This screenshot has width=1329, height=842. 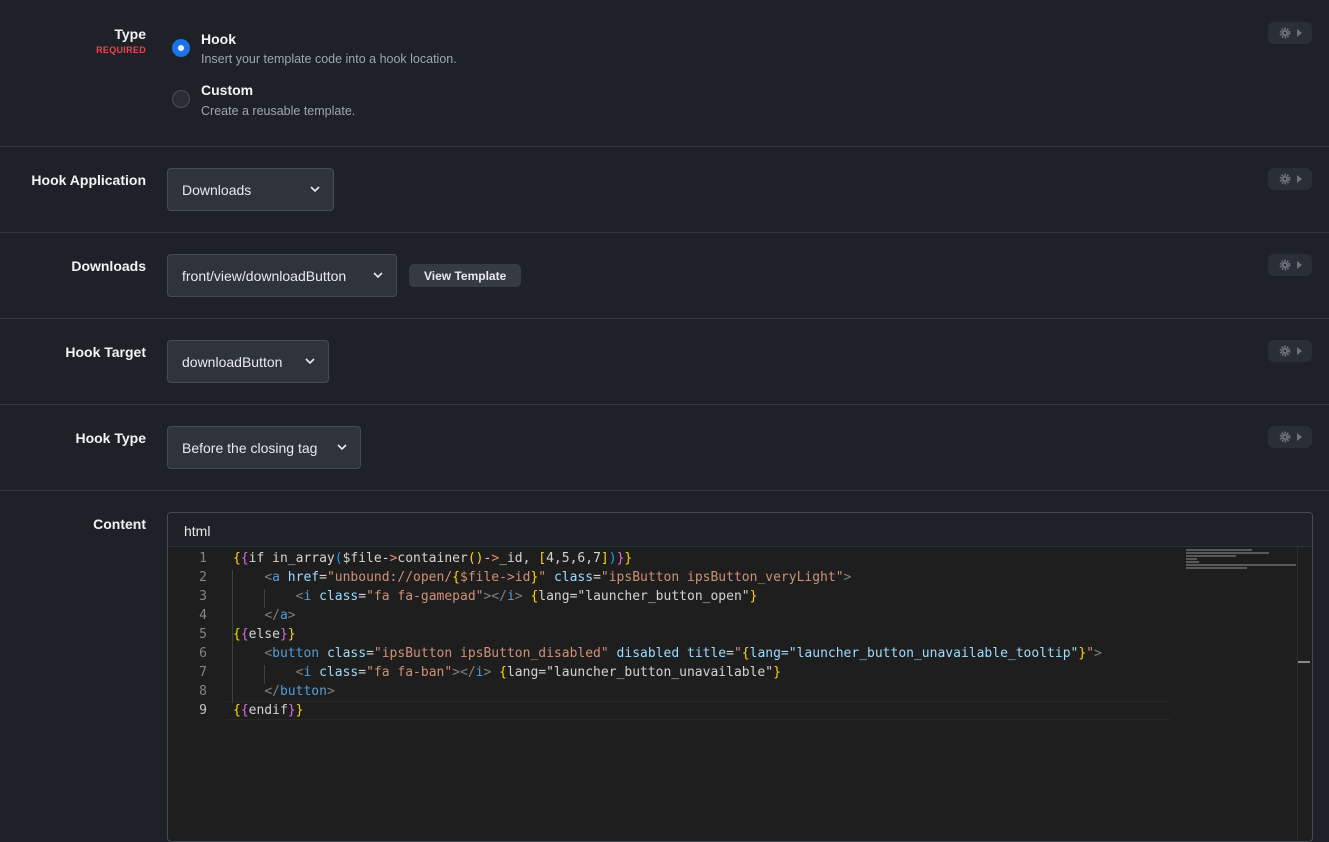 I want to click on hook-application-select: Downloads, so click(x=250, y=189).